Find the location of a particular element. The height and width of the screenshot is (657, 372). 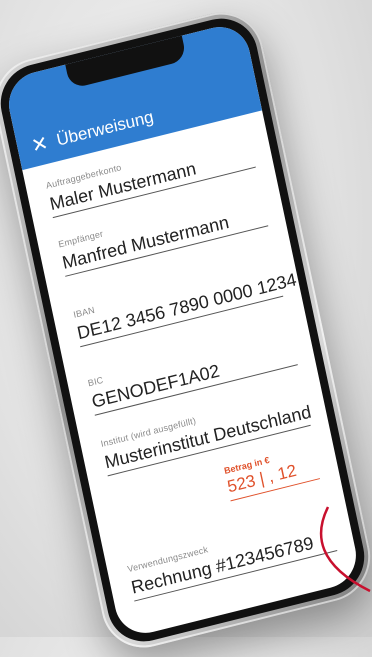

page-title: Überweisung is located at coordinates (105, 128).